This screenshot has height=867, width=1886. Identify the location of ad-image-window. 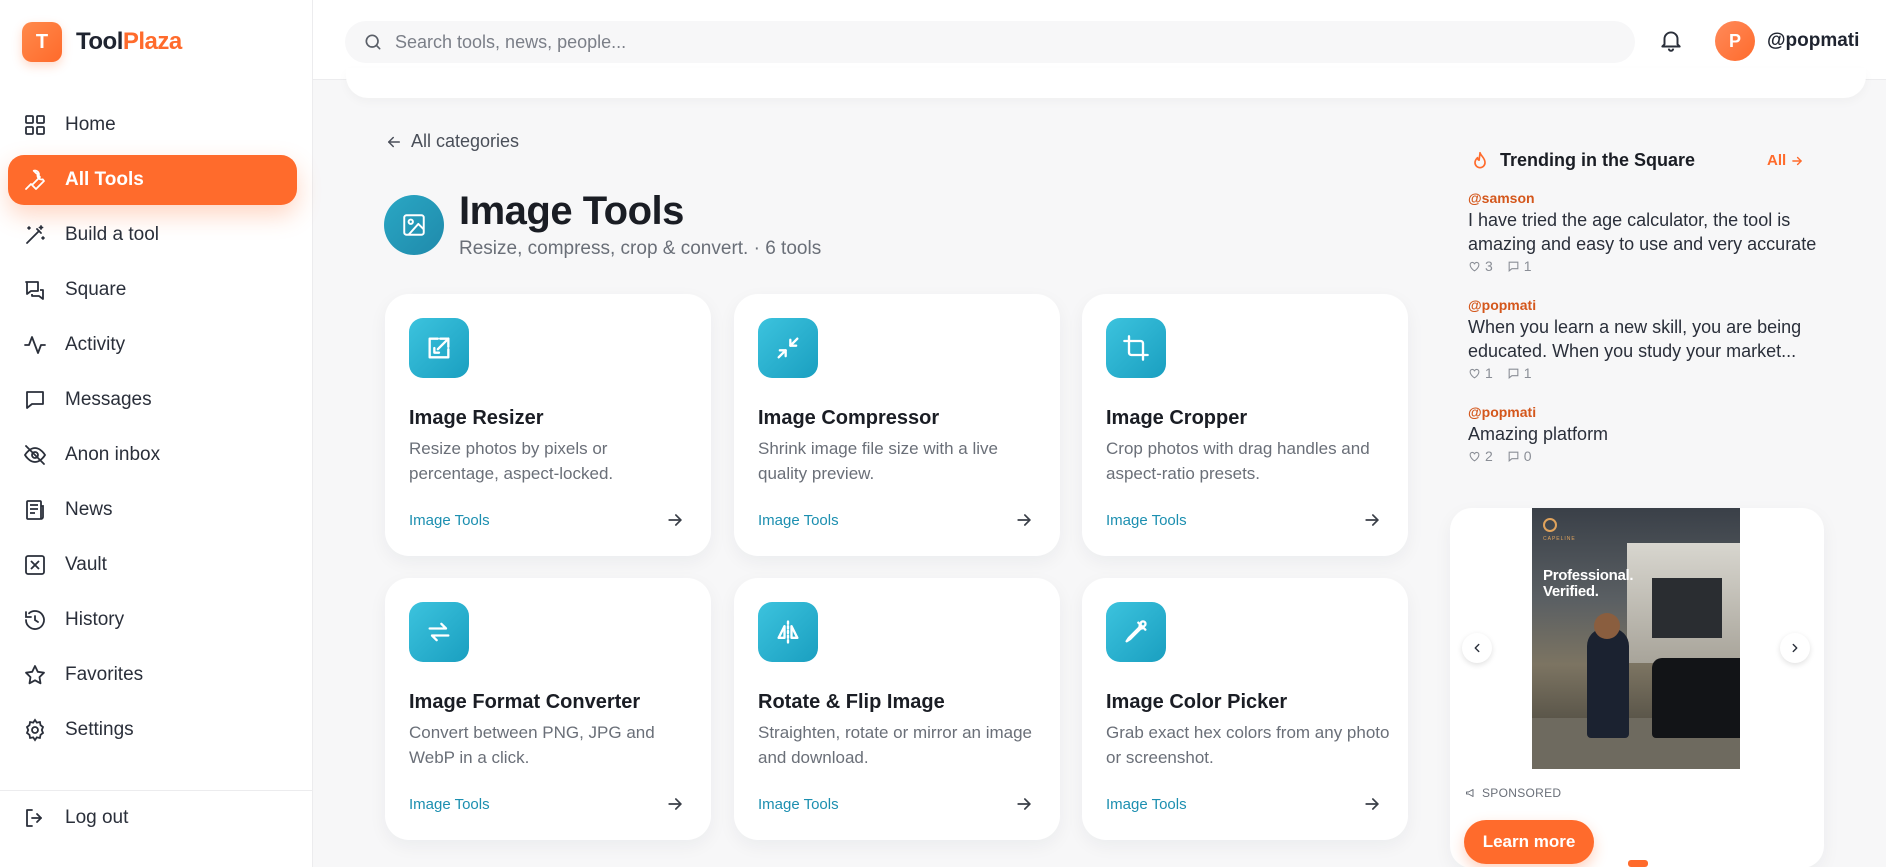
(1687, 608).